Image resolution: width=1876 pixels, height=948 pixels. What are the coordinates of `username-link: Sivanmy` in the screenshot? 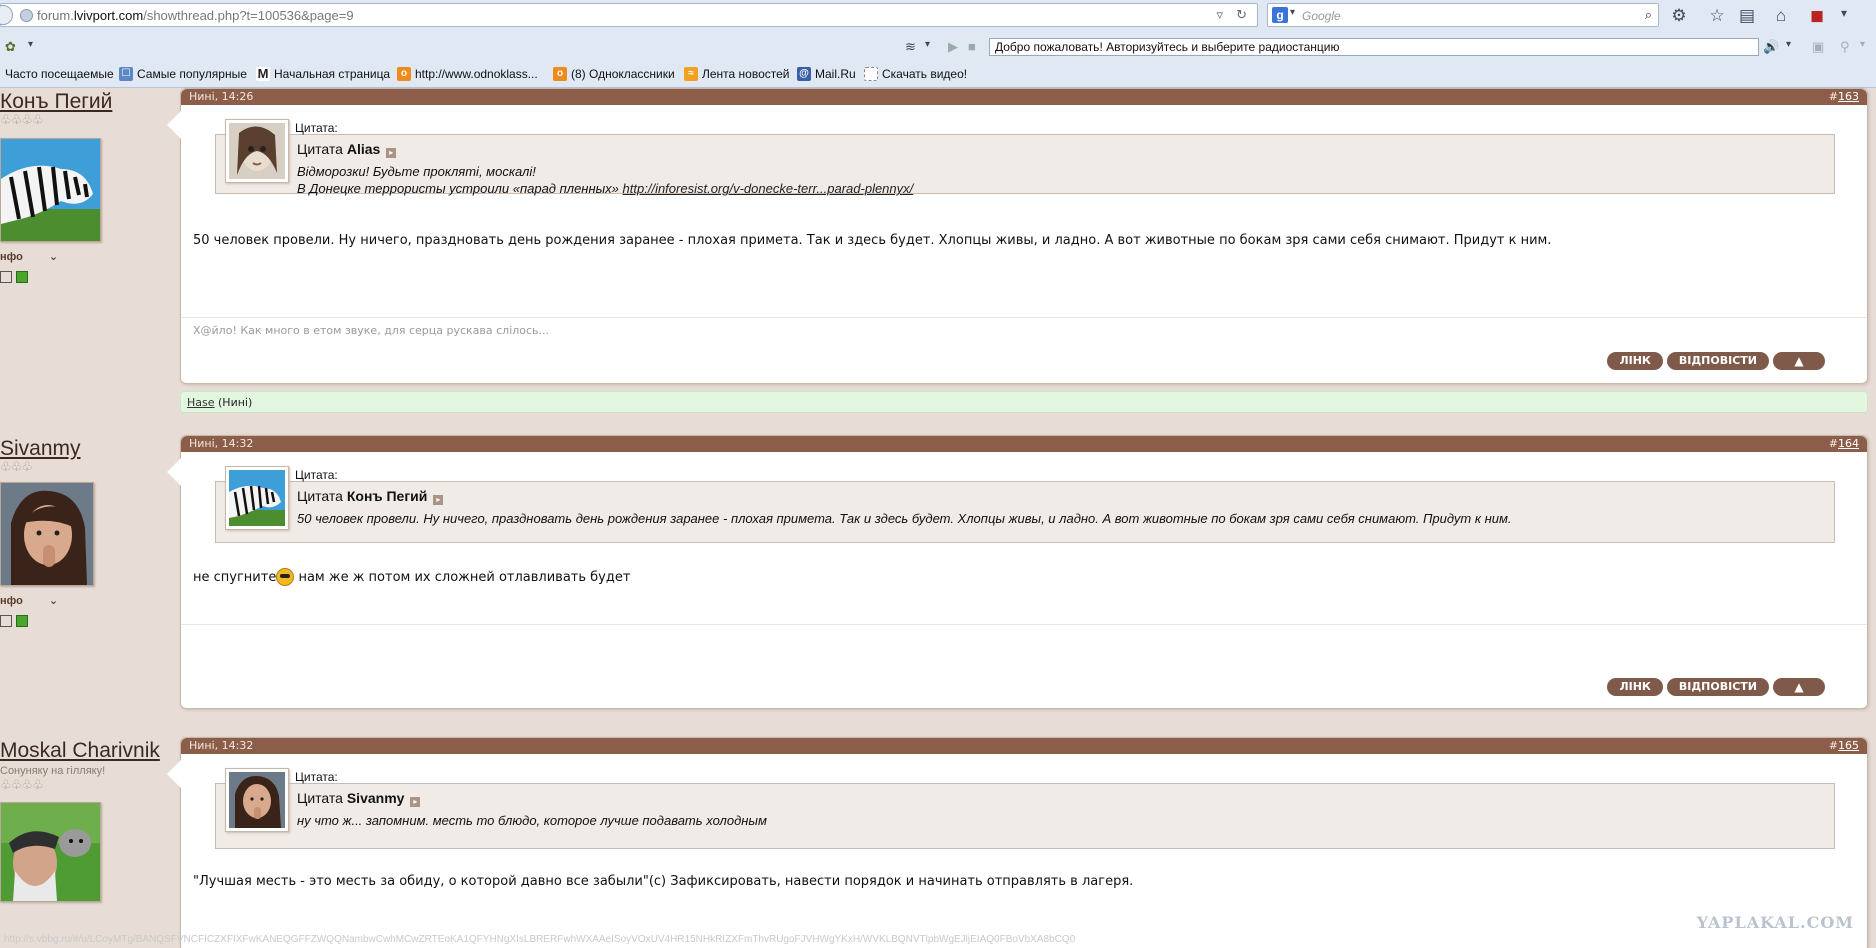 It's located at (40, 449).